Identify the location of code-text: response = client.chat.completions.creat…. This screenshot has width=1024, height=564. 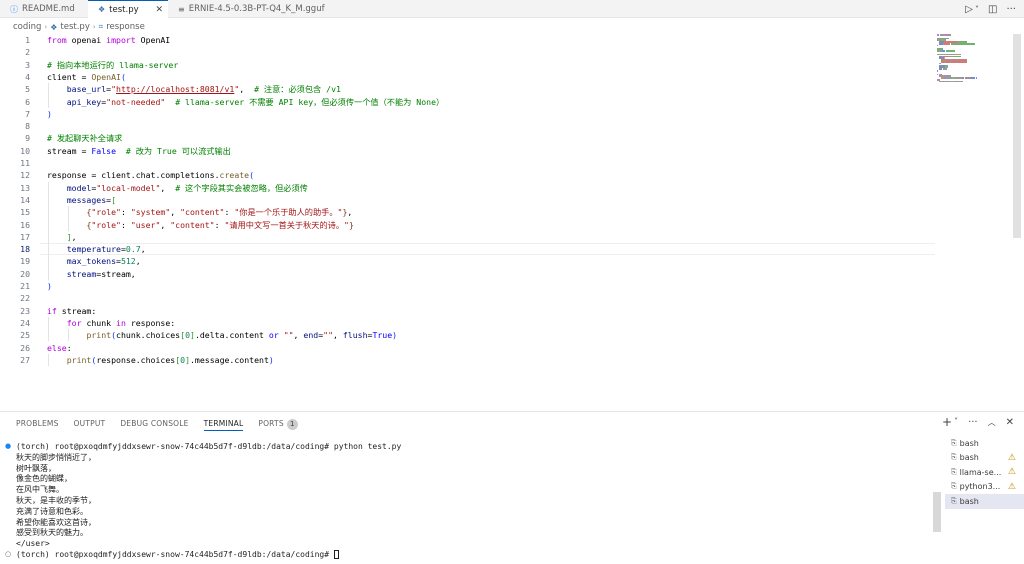
(151, 175).